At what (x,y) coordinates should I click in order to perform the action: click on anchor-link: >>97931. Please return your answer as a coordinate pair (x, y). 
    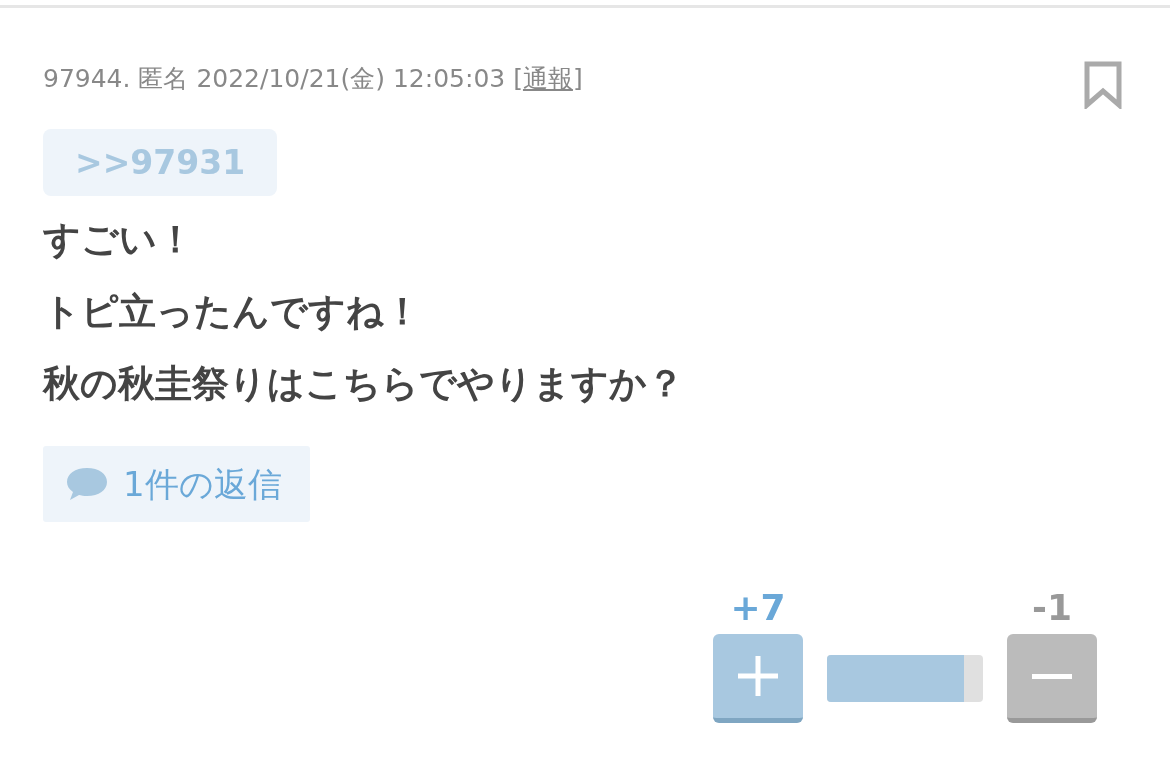
    Looking at the image, I should click on (160, 162).